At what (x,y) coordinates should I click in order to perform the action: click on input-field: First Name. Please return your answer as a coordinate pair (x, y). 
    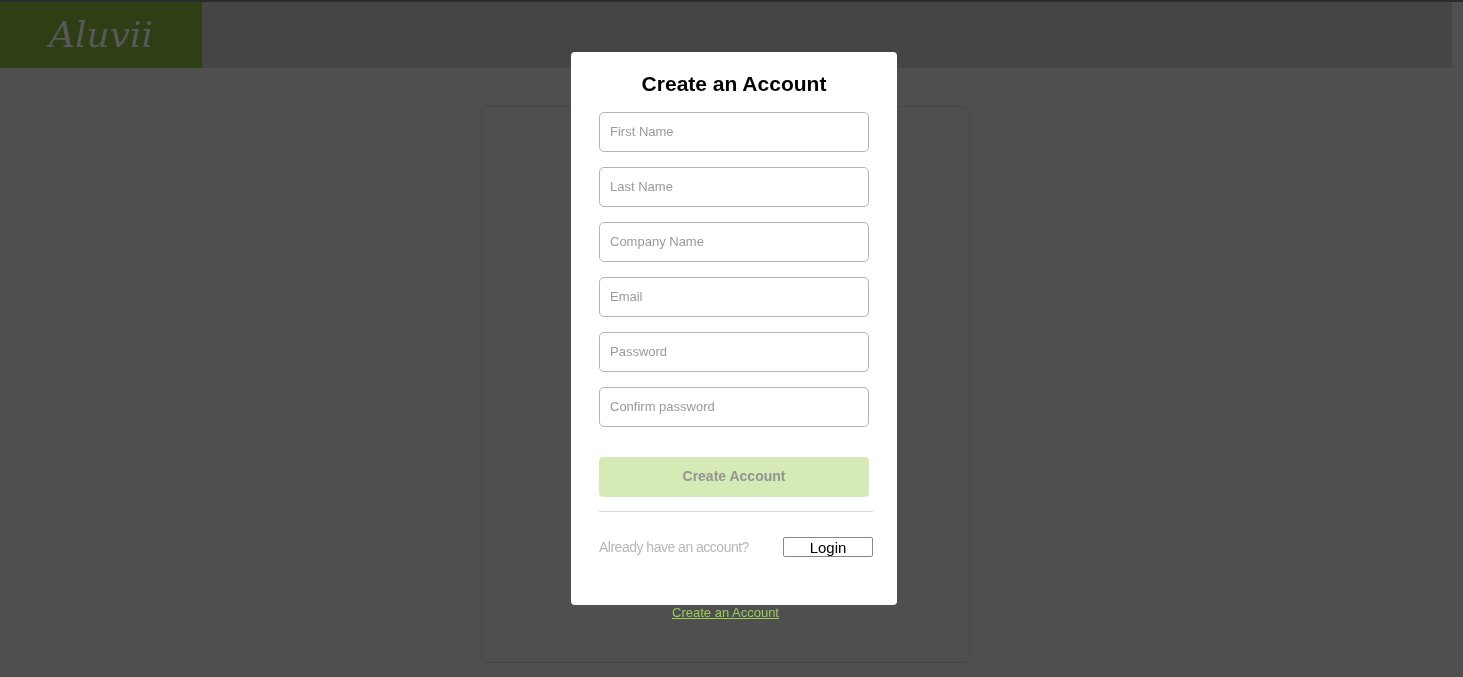
    Looking at the image, I should click on (734, 131).